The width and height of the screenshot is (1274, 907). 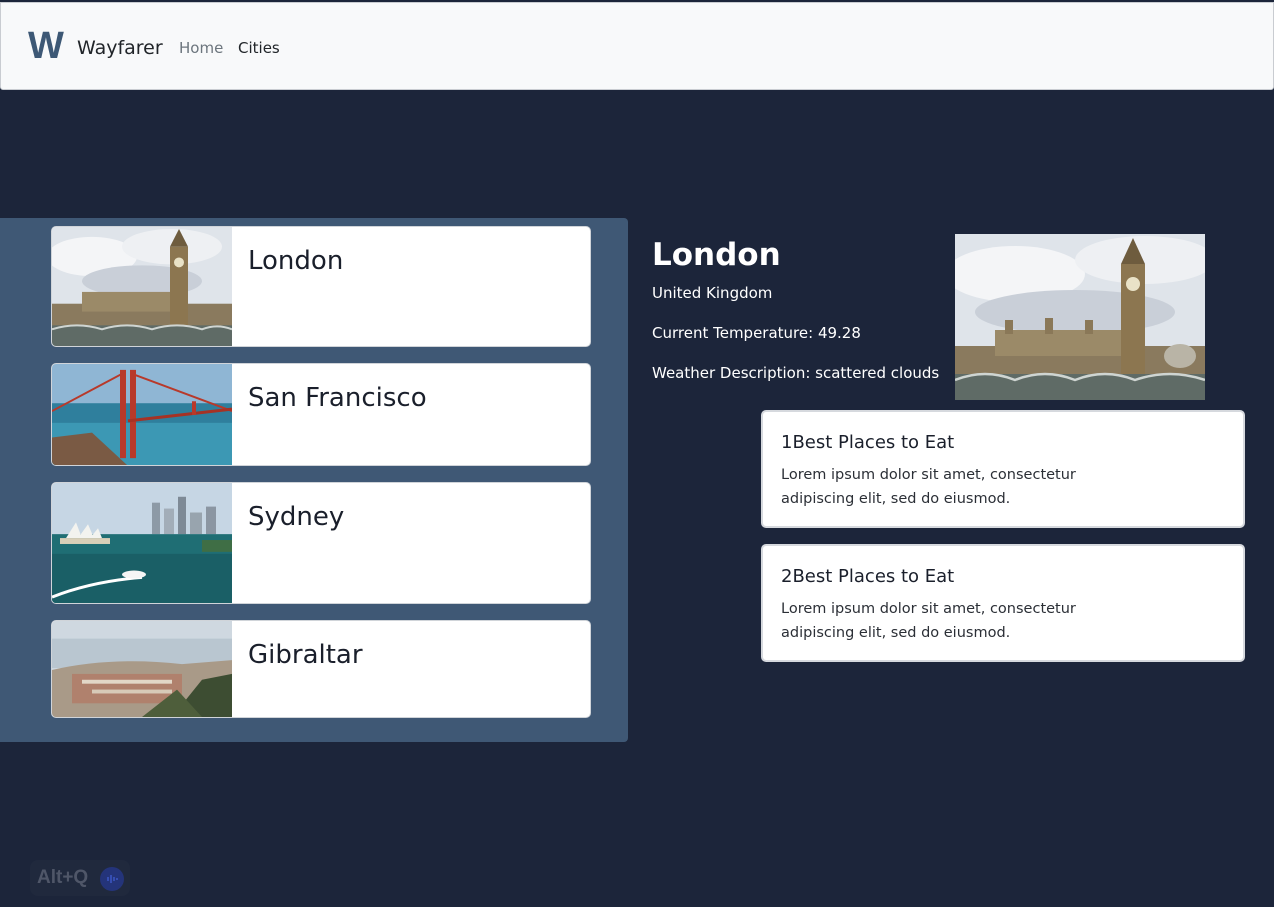 What do you see at coordinates (321, 543) in the screenshot?
I see `city-card-sydney: Sydney` at bounding box center [321, 543].